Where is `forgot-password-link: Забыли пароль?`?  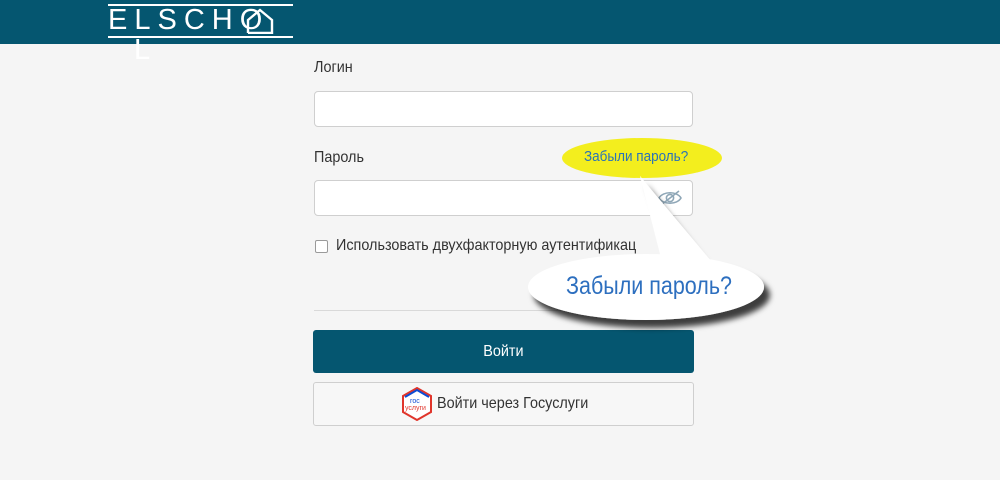
forgot-password-link: Забыли пароль? is located at coordinates (636, 157).